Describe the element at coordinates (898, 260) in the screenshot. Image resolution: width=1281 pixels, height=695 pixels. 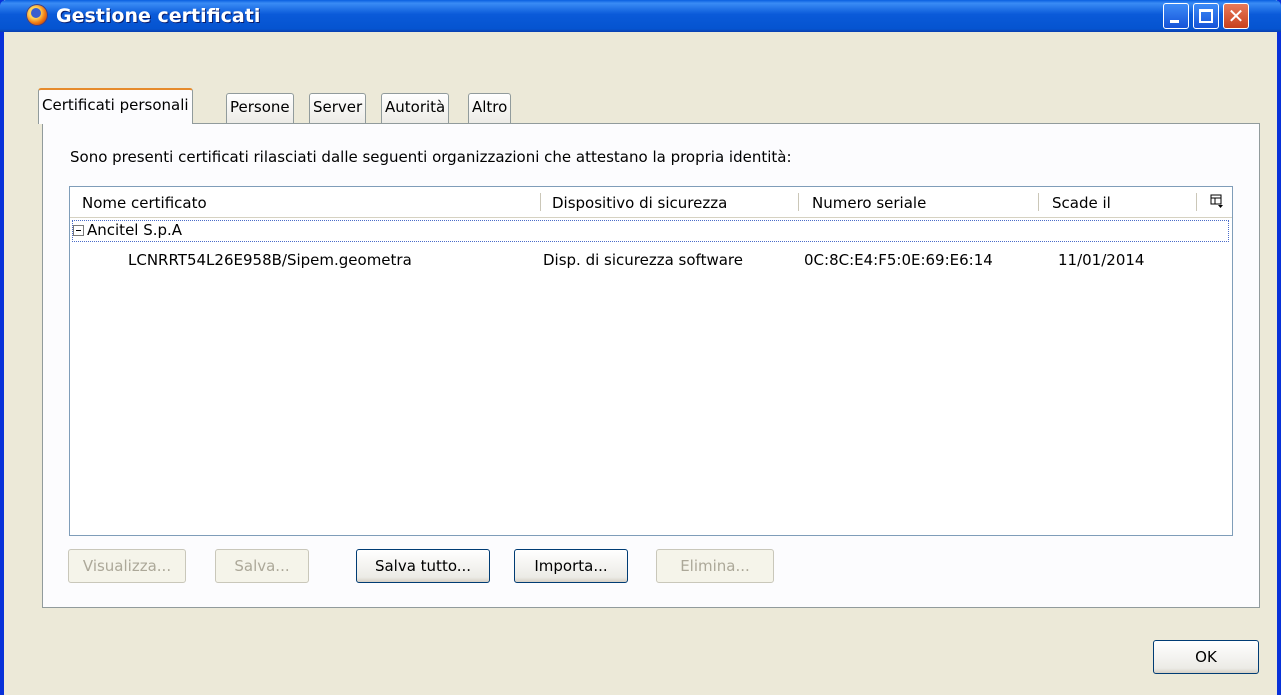
I see `cert-serial-cell: 0C:8C:E4:F5:0E:69:E6:14` at that location.